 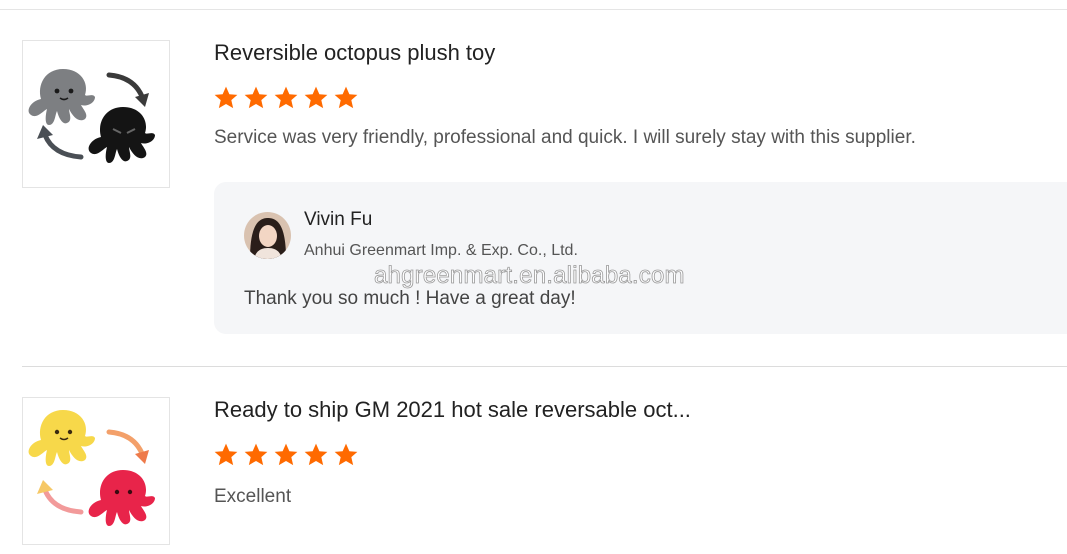 What do you see at coordinates (121, 498) in the screenshot?
I see `red-octopus` at bounding box center [121, 498].